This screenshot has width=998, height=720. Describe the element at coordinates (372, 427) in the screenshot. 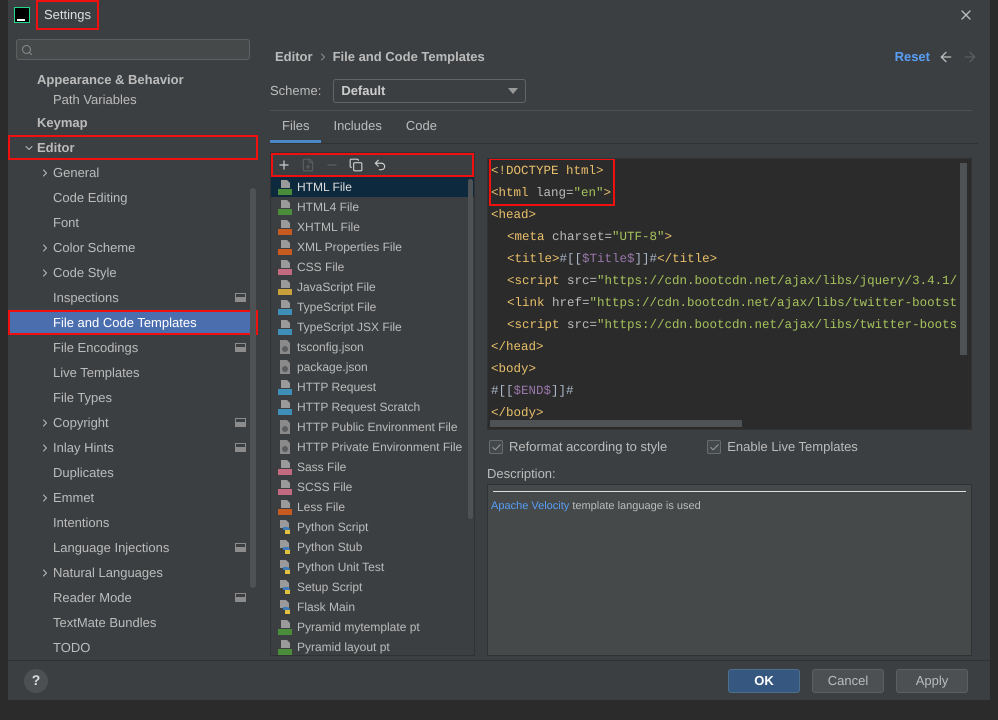

I see `template-item: HTTP Public Environment File` at that location.